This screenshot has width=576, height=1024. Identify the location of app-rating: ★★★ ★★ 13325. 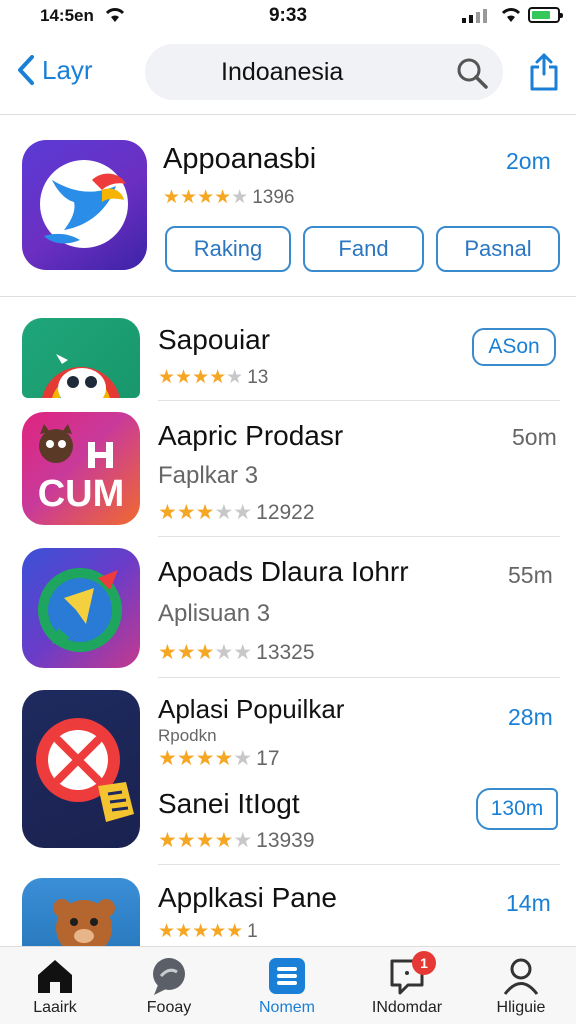
(236, 652).